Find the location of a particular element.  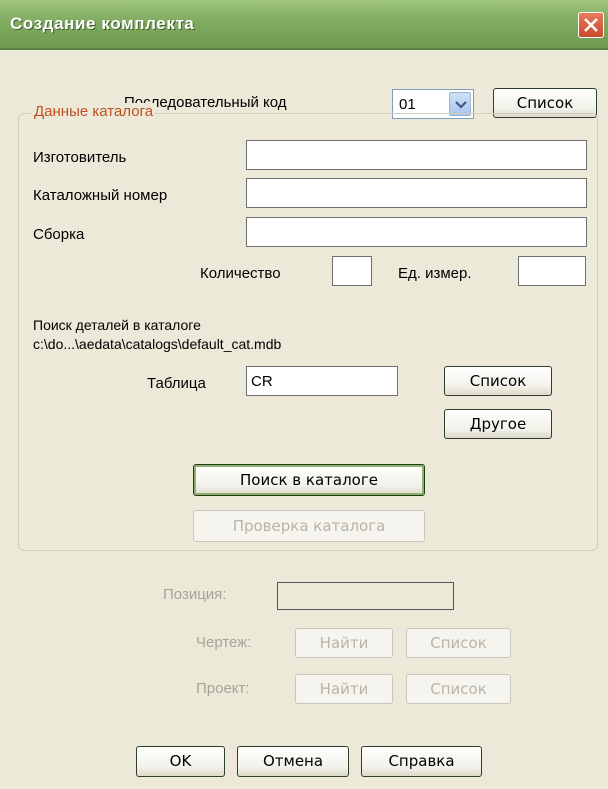

drawing-label: Чертеж: is located at coordinates (224, 642).